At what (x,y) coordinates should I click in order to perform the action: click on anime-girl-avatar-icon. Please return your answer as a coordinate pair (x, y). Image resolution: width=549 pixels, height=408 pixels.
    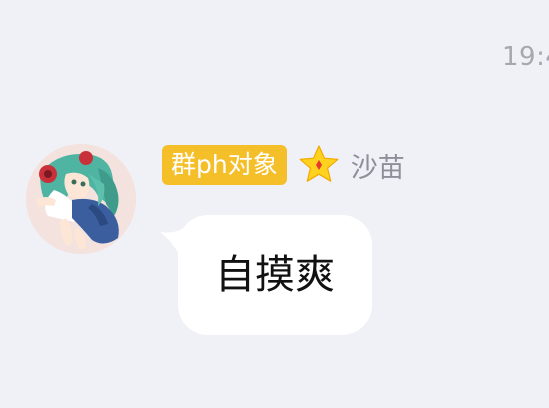
    Looking at the image, I should click on (81, 199).